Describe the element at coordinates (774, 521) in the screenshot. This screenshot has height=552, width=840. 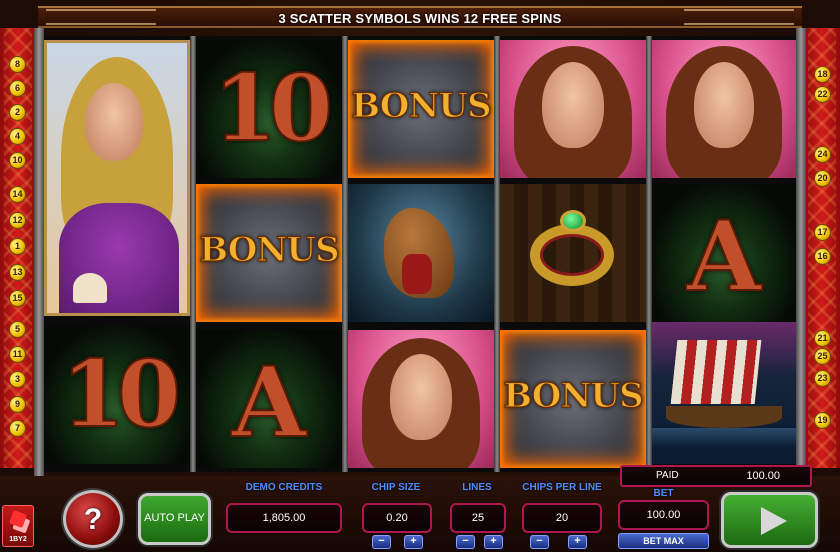
I see `play-triangle-icon` at that location.